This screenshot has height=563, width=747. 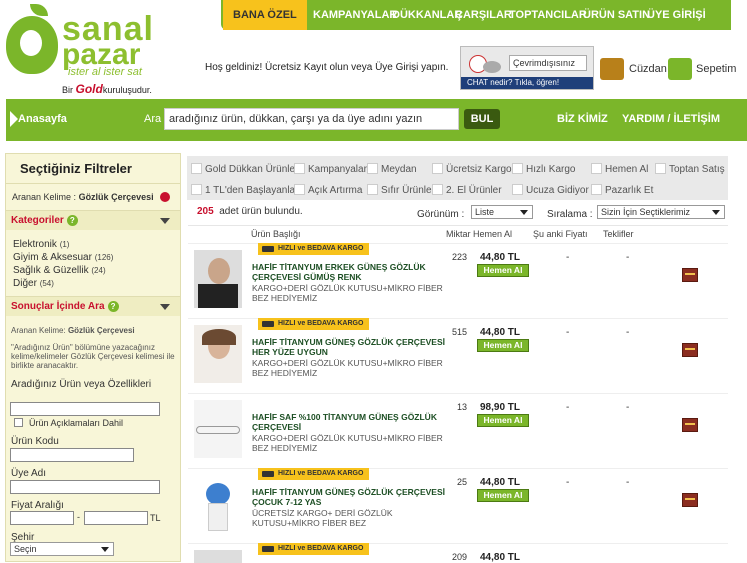 What do you see at coordinates (62, 549) in the screenshot?
I see `city-select: Seçin` at bounding box center [62, 549].